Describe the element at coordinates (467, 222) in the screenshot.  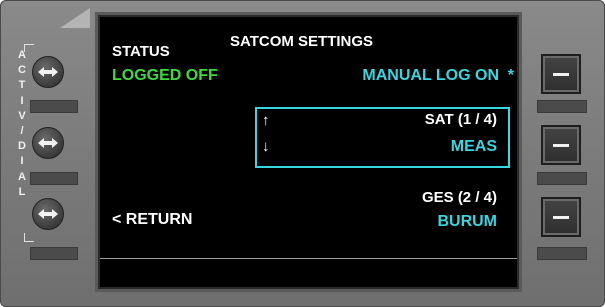
I see `ges-value: BURUM` at that location.